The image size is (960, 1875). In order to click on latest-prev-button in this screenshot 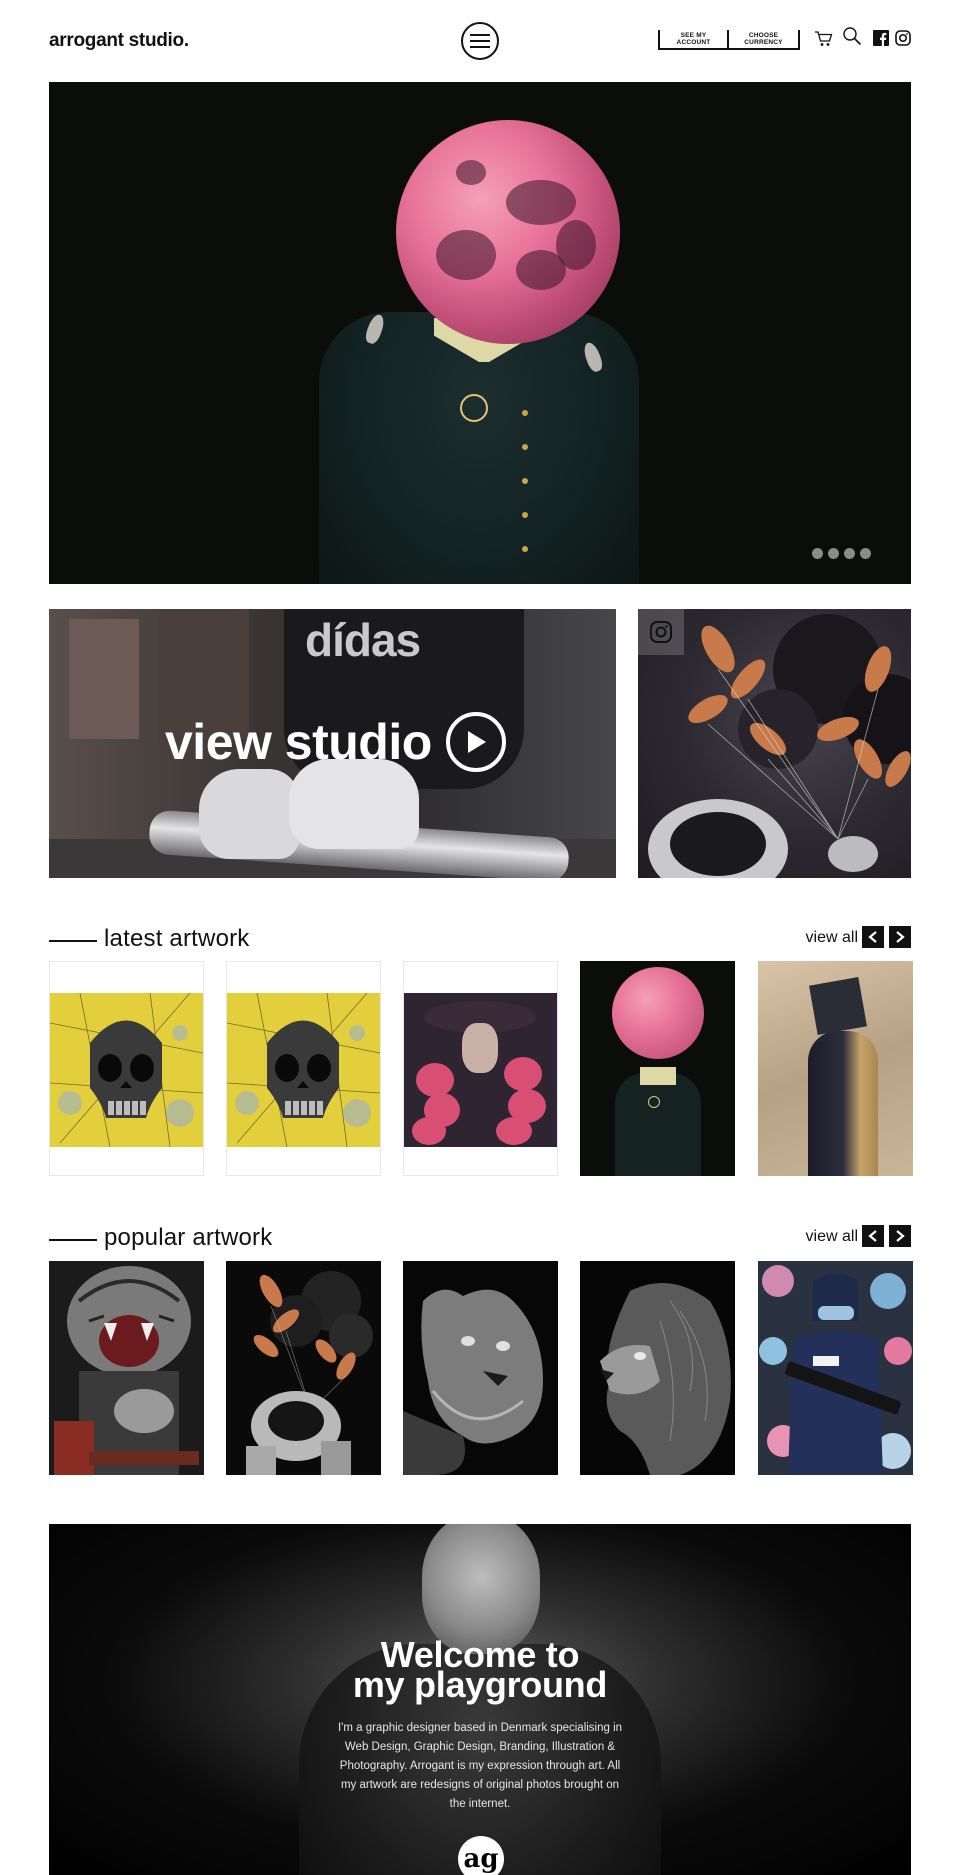, I will do `click(873, 937)`.